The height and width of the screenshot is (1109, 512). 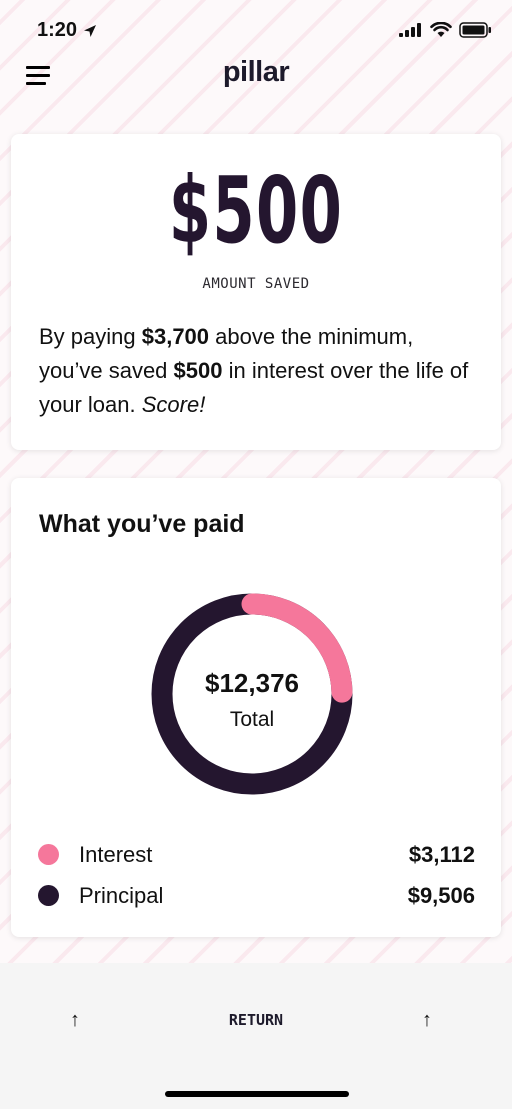 What do you see at coordinates (410, 30) in the screenshot?
I see `signal-icon` at bounding box center [410, 30].